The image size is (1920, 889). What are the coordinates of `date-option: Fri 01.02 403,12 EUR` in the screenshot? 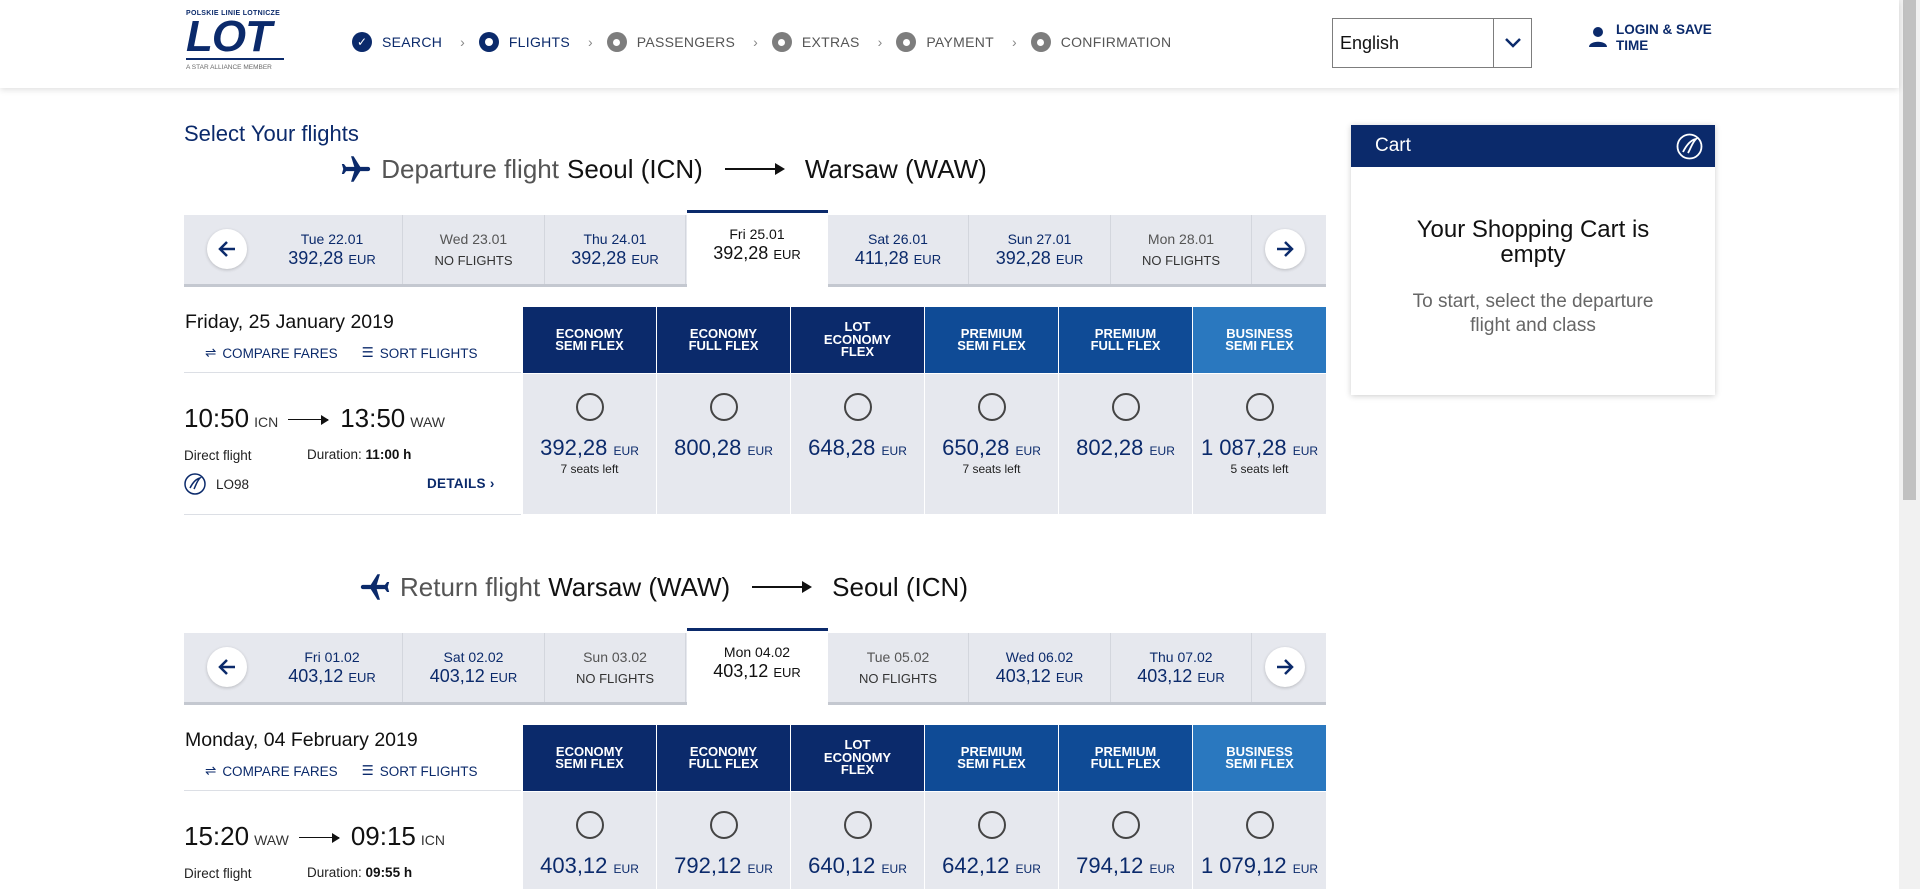 It's located at (332, 667).